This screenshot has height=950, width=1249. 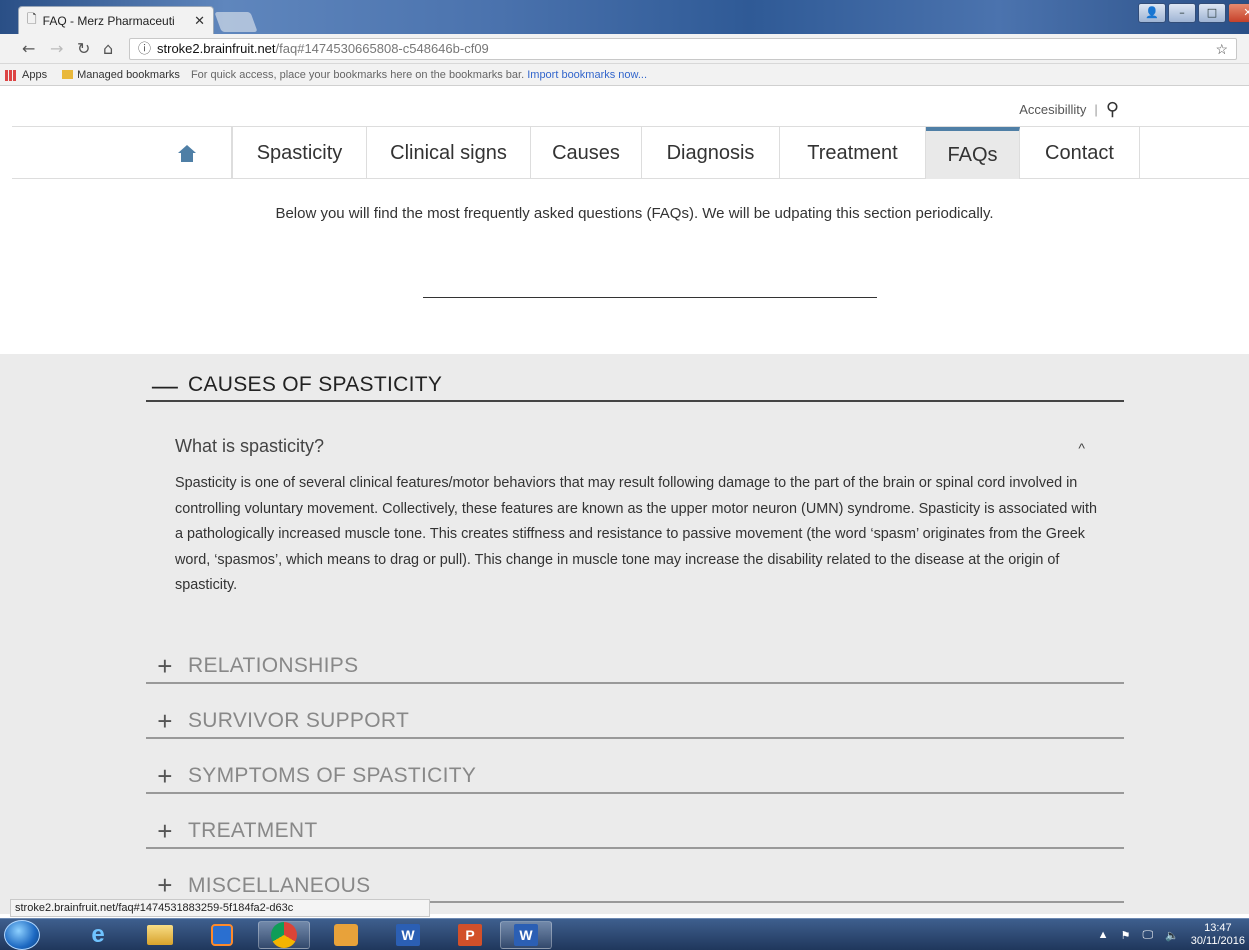 I want to click on media-player-icon, so click(x=222, y=935).